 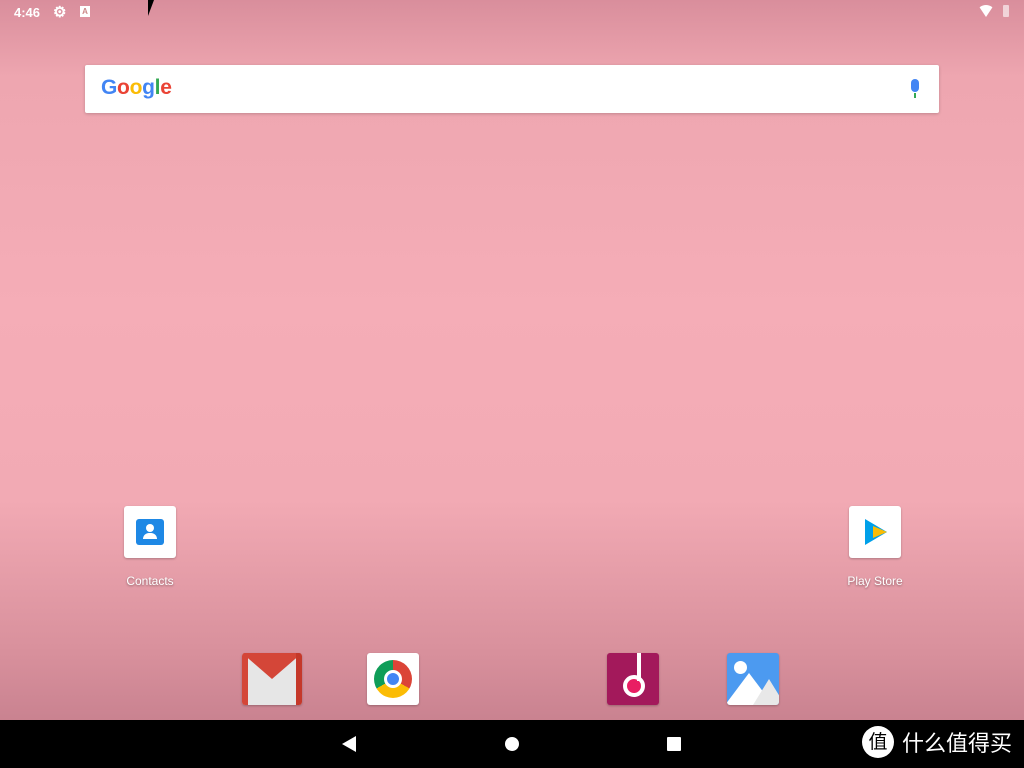 What do you see at coordinates (272, 679) in the screenshot?
I see `gmail-icon` at bounding box center [272, 679].